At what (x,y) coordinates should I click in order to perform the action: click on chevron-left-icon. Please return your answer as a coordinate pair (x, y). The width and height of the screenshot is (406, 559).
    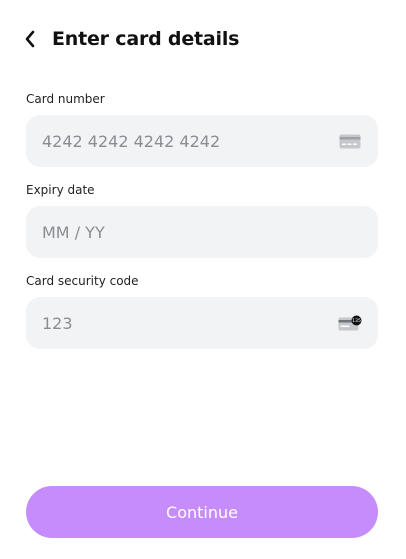
    Looking at the image, I should click on (30, 39).